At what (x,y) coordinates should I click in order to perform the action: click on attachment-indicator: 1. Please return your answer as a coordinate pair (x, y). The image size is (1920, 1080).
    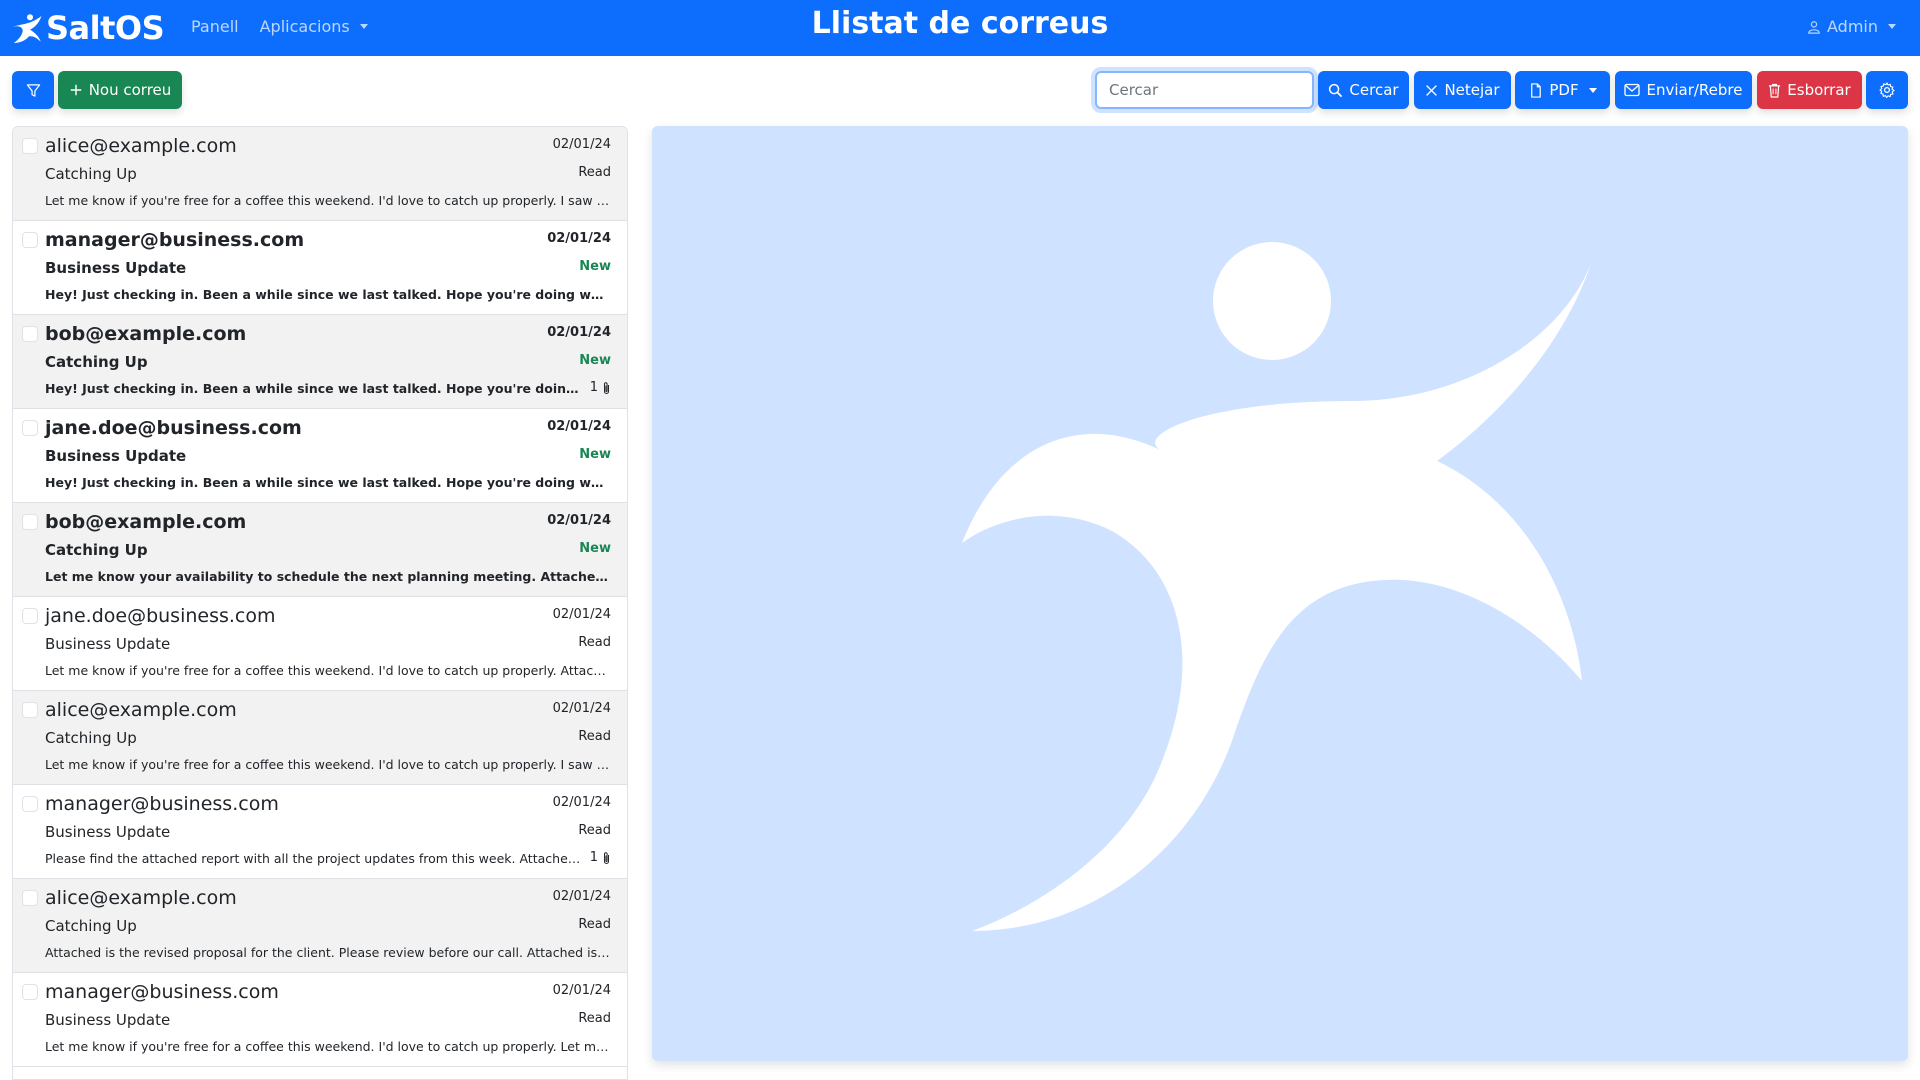
    Looking at the image, I should click on (600, 857).